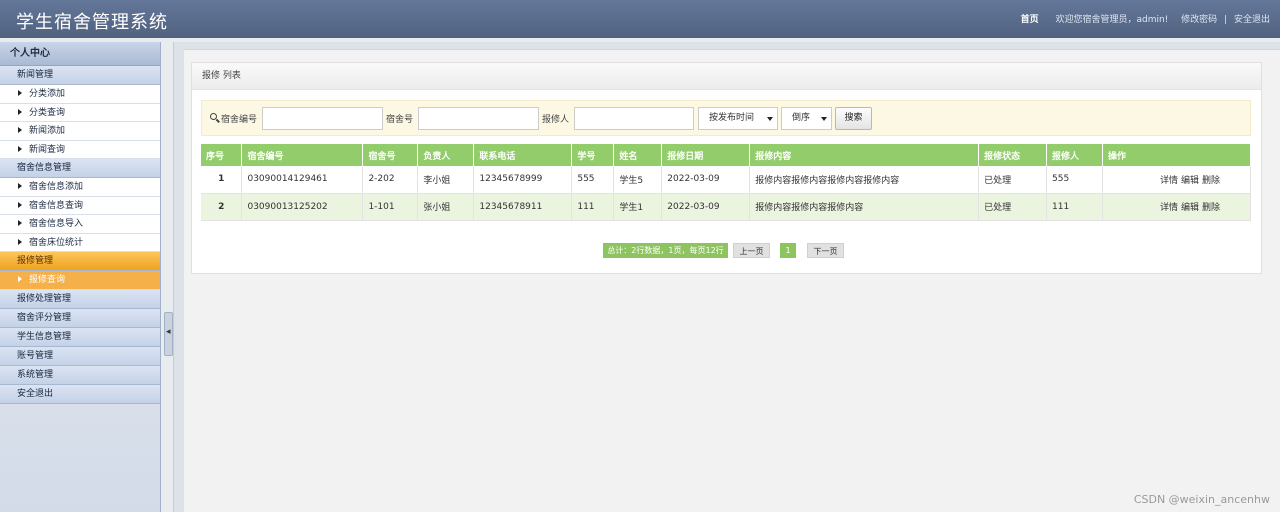 The height and width of the screenshot is (512, 1280). What do you see at coordinates (593, 180) in the screenshot?
I see `cell-student-id: 555` at bounding box center [593, 180].